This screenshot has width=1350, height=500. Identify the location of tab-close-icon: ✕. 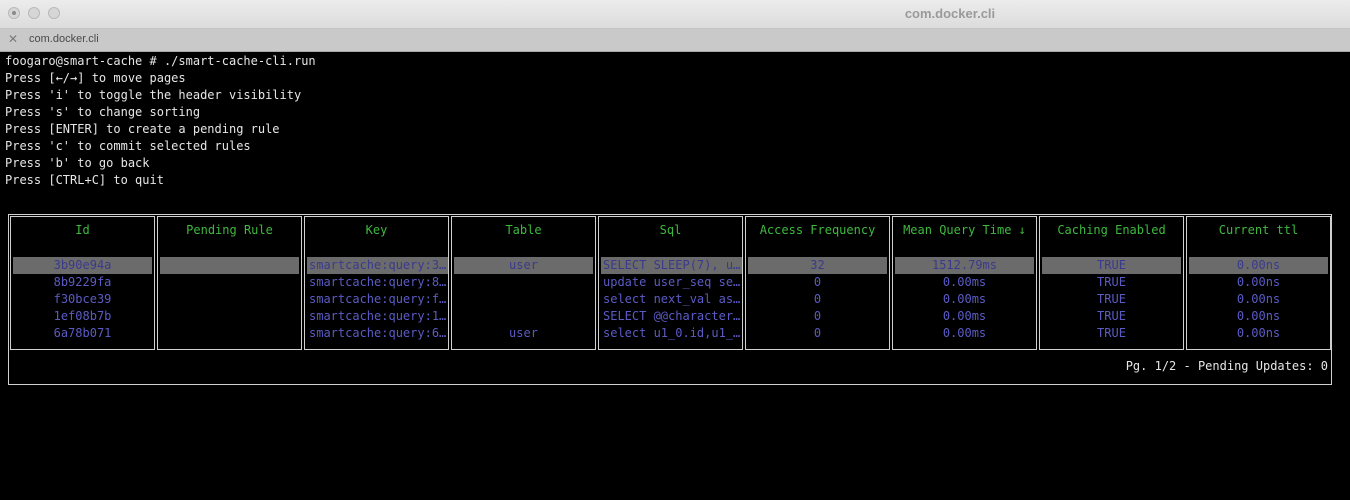
(13, 39).